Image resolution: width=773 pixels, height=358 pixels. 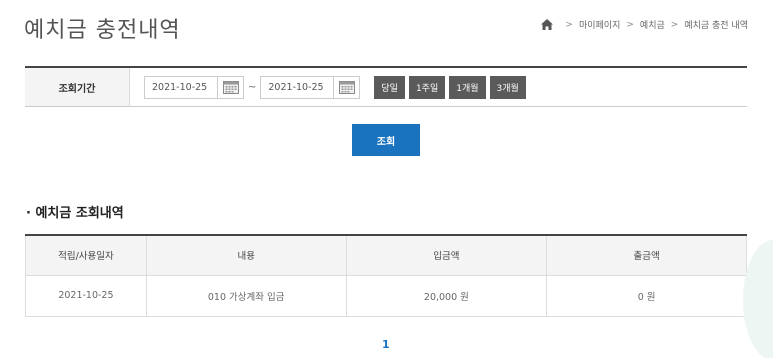 I want to click on quick-button-1month: 1개월, so click(x=467, y=87).